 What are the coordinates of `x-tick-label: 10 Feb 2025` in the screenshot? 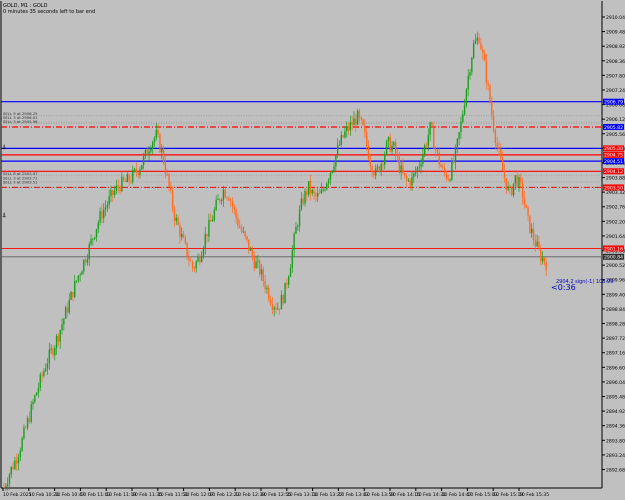 It's located at (17, 495).